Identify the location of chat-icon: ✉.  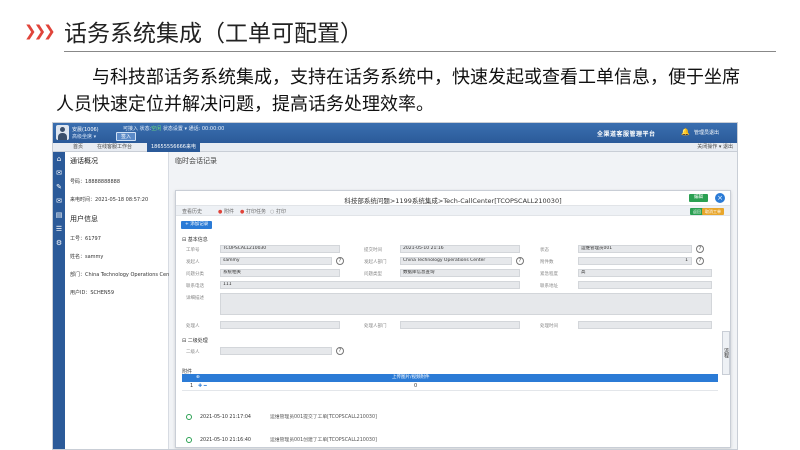
(59, 173).